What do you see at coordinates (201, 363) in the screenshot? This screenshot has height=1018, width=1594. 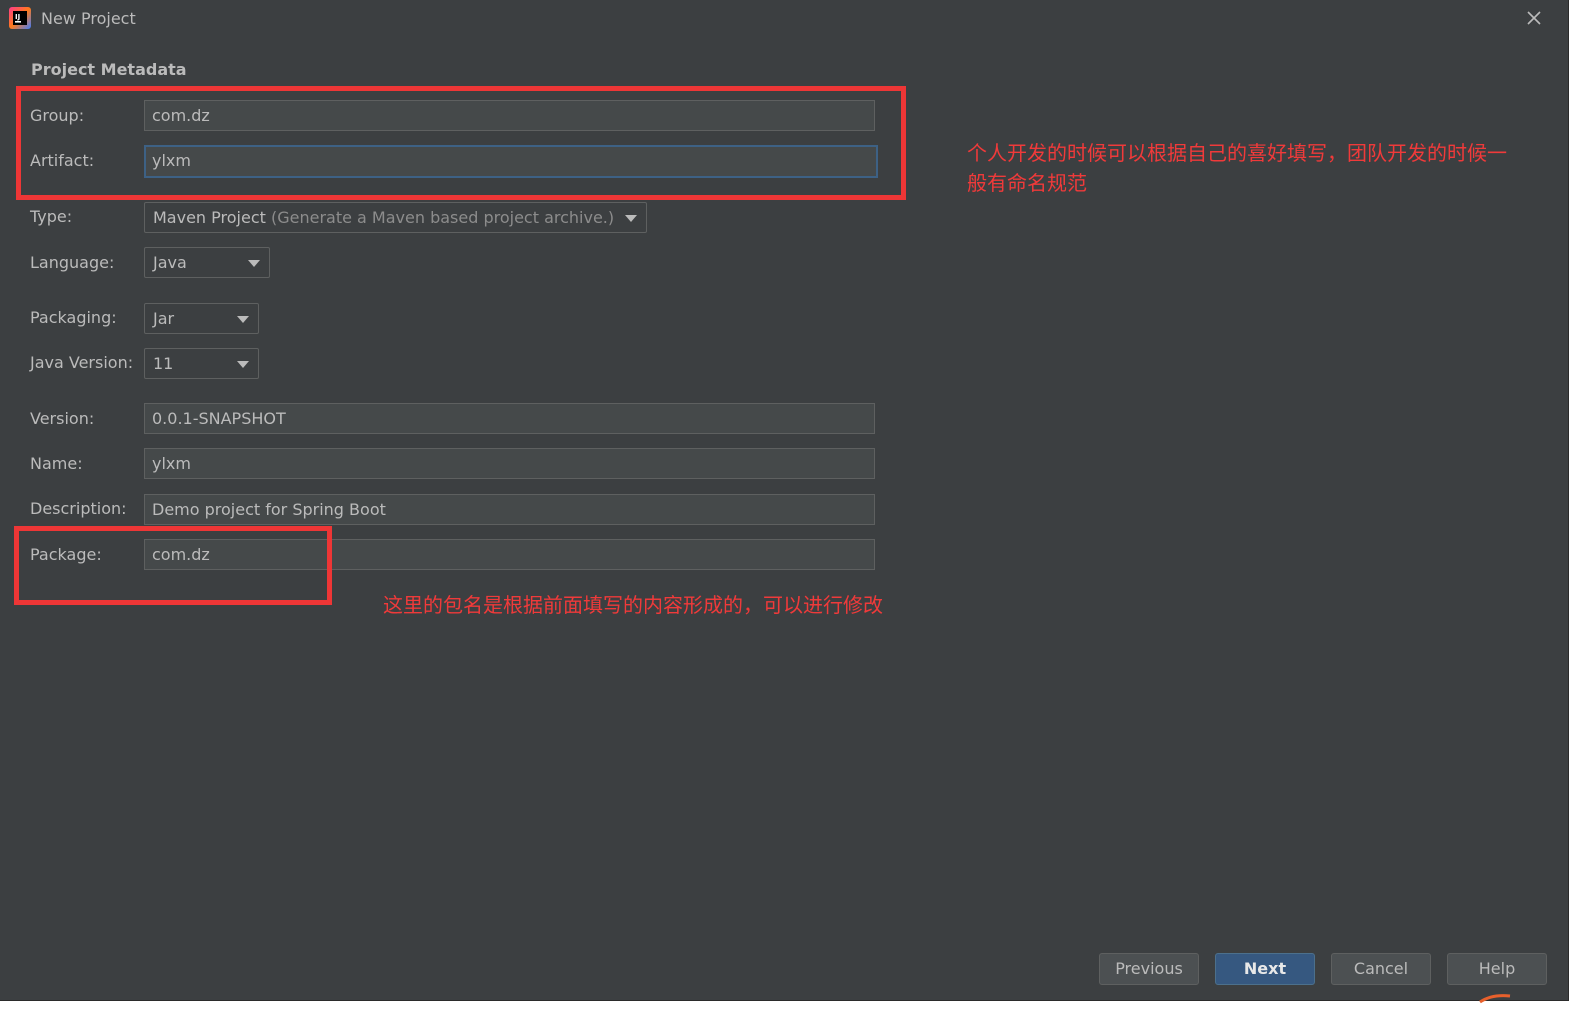 I see `java-version-combobox: 11` at bounding box center [201, 363].